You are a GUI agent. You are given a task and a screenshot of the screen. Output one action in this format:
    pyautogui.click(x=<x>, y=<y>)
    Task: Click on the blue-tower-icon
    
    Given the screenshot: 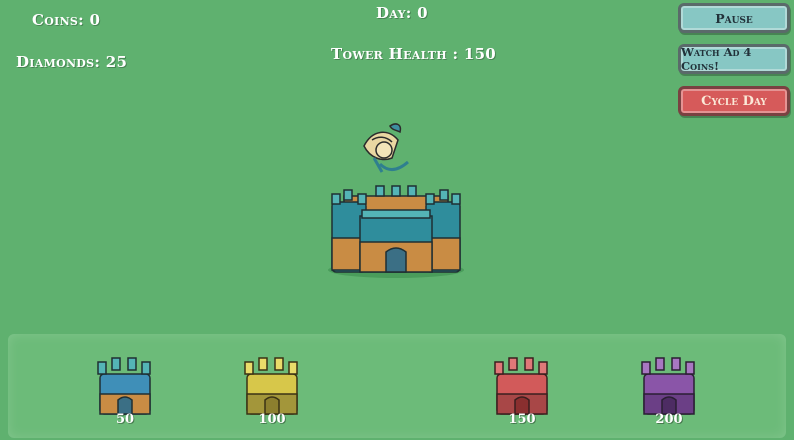 What is the action you would take?
    pyautogui.click(x=124, y=386)
    